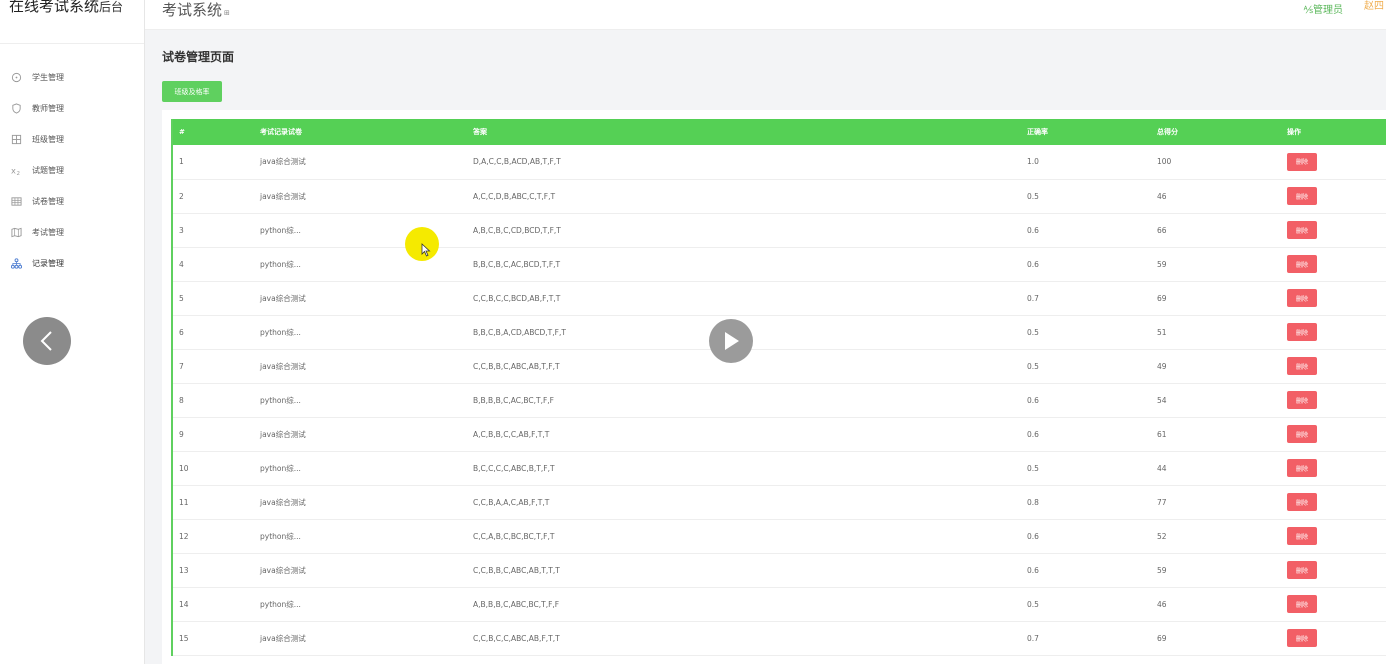 Image resolution: width=1386 pixels, height=664 pixels. Describe the element at coordinates (213, 468) in the screenshot. I see `row-index: 10` at that location.